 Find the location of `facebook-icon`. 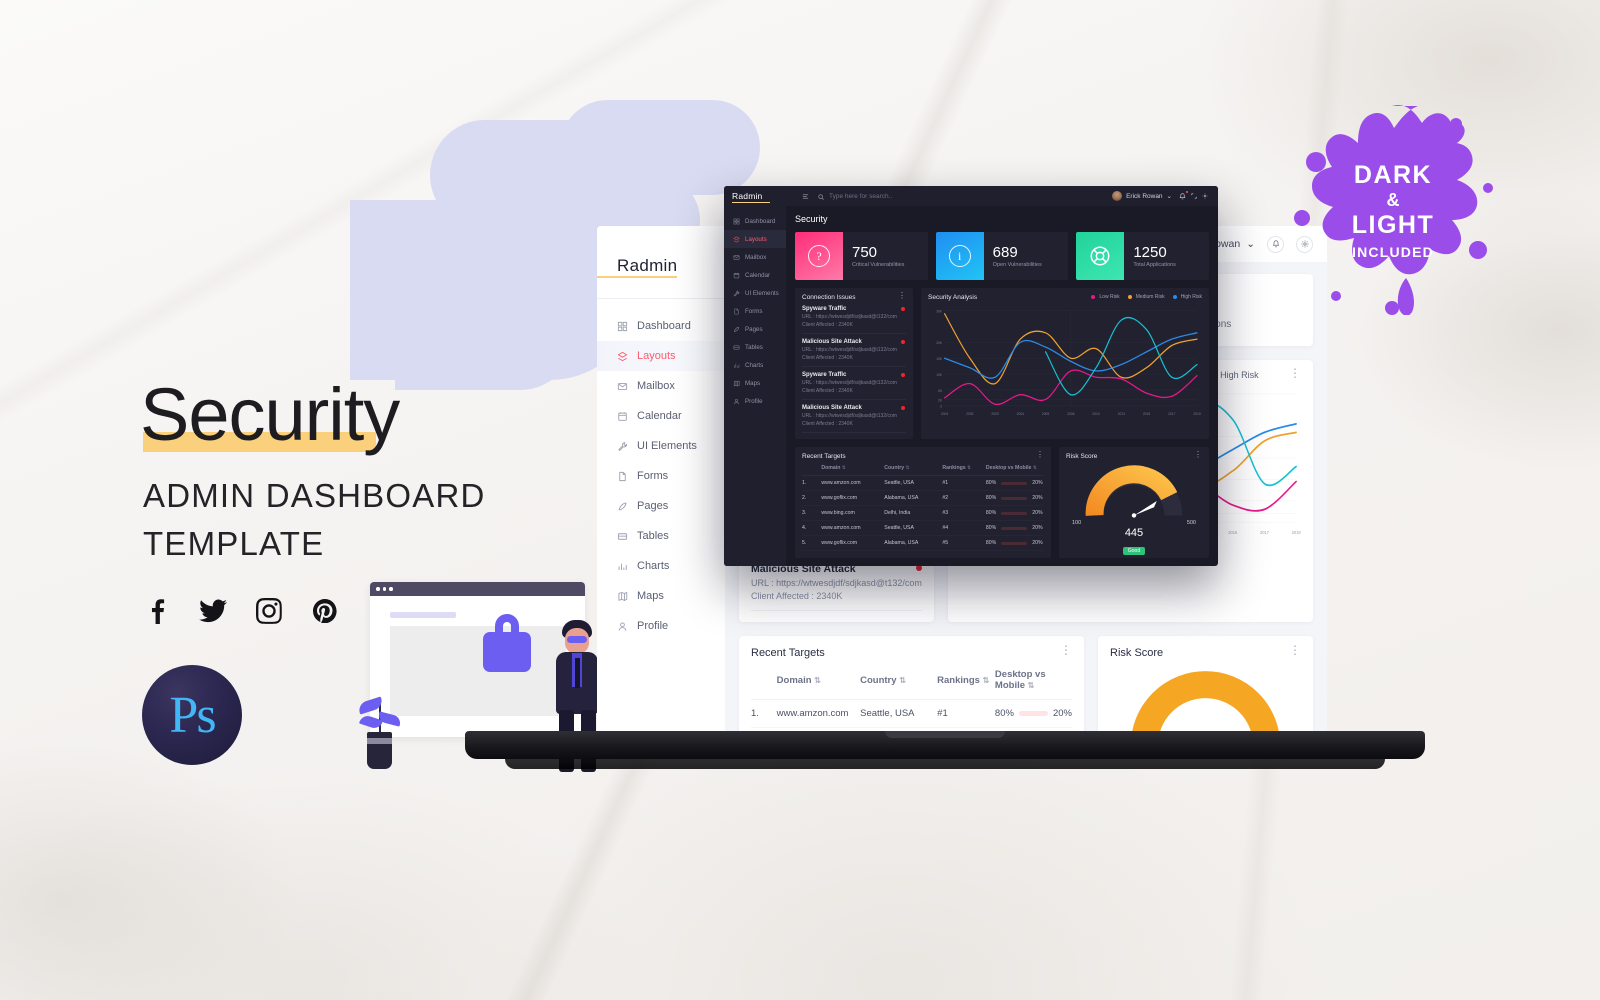

facebook-icon is located at coordinates (157, 611).